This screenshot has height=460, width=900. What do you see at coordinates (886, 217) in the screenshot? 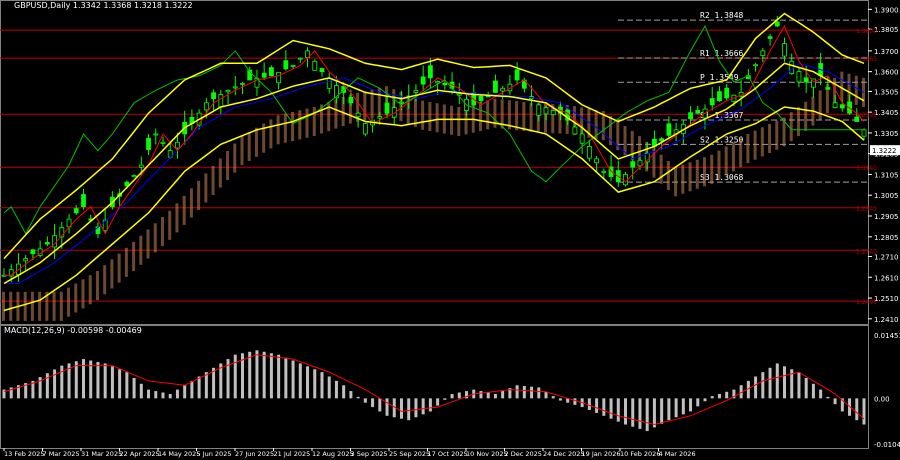
I see `y-tick-label: 1.2905` at bounding box center [886, 217].